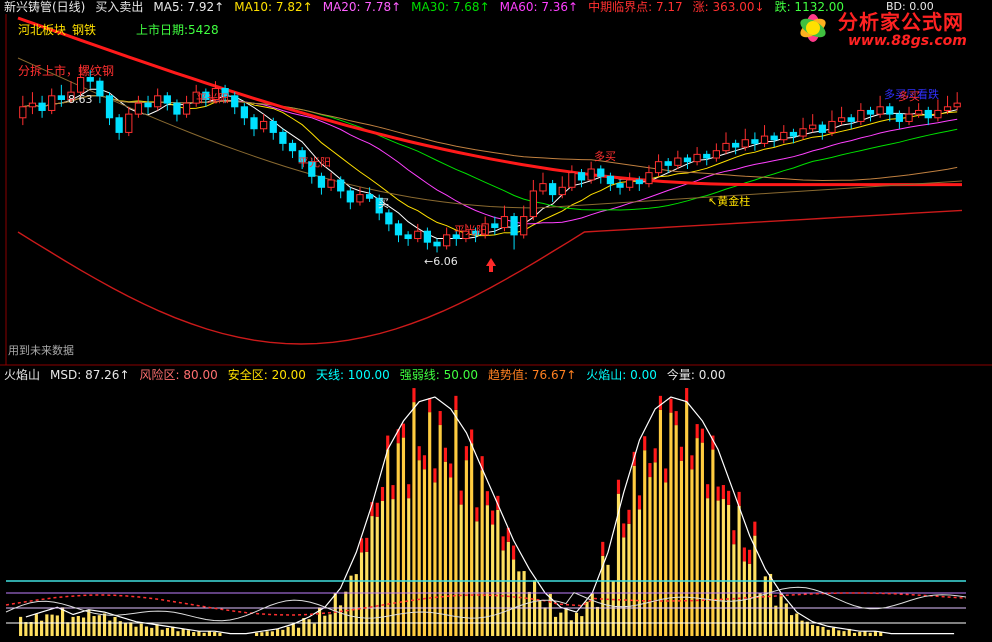 This screenshot has width=992, height=642. What do you see at coordinates (119, 7) in the screenshot?
I see `indicator-name: 买入卖出` at bounding box center [119, 7].